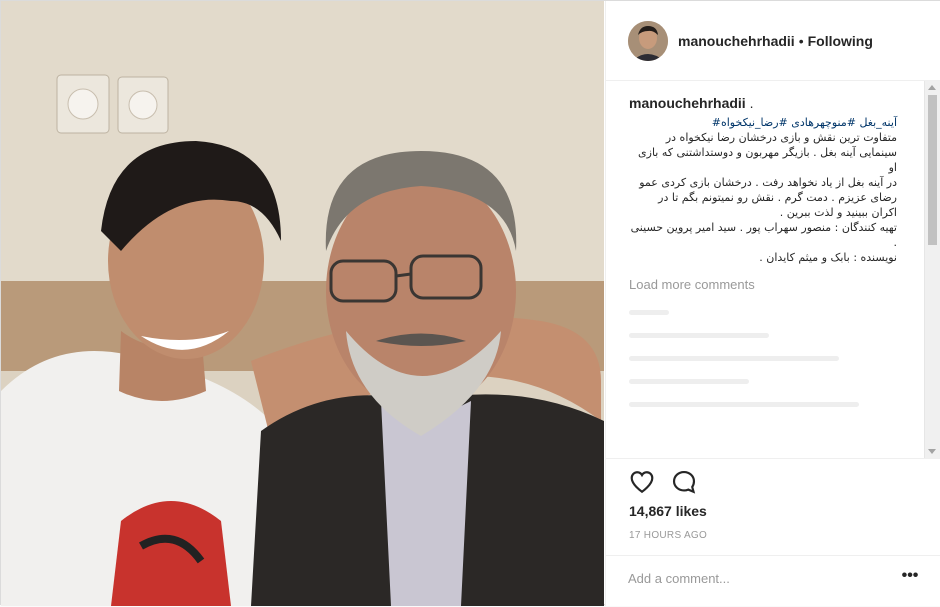 Image resolution: width=940 pixels, height=607 pixels. Describe the element at coordinates (763, 122) in the screenshot. I see `caption-hashtags: آینه_بغل #منوچهرهادی #رضا_نیکخواه#` at that location.